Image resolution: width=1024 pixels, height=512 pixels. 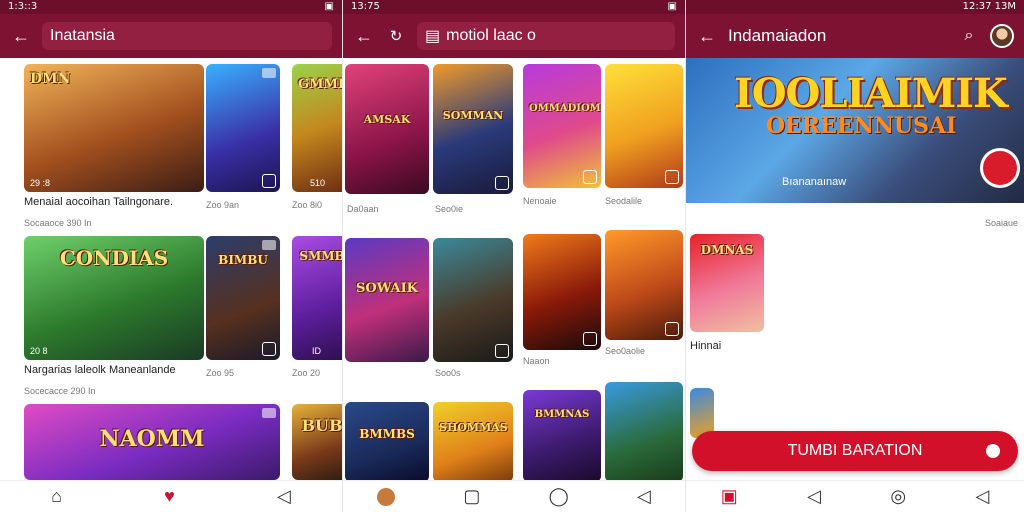 I want to click on card-logo: BMMBS, so click(x=387, y=434).